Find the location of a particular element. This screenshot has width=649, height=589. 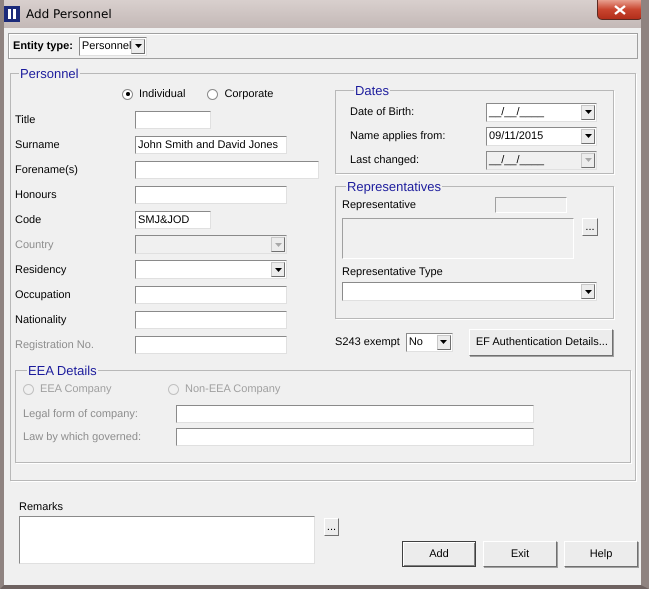

dialog-button: Add is located at coordinates (439, 554).